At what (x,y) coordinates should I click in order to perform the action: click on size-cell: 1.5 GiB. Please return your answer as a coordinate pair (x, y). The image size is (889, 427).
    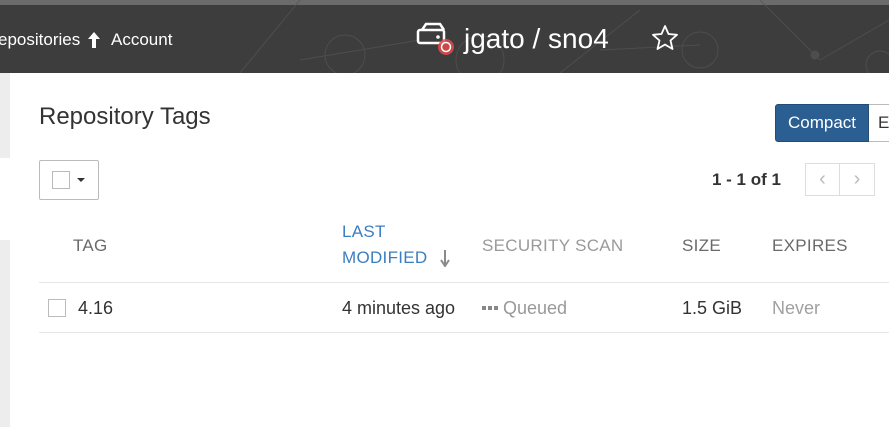
    Looking at the image, I should click on (712, 308).